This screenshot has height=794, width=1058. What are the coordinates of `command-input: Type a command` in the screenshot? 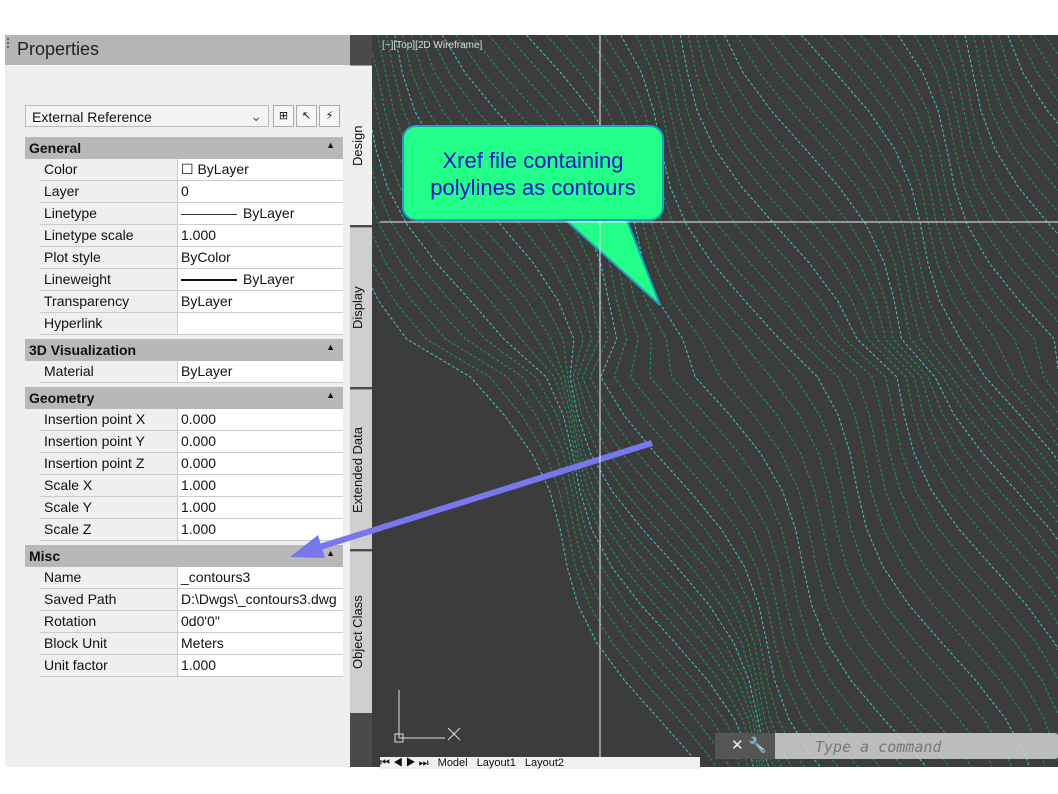 It's located at (878, 747).